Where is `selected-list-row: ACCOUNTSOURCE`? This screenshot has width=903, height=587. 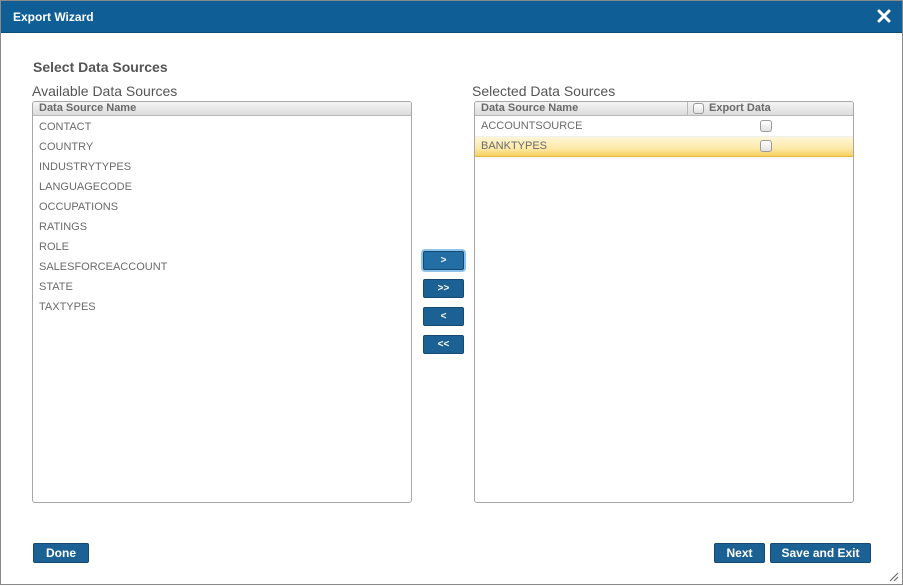 selected-list-row: ACCOUNTSOURCE is located at coordinates (664, 127).